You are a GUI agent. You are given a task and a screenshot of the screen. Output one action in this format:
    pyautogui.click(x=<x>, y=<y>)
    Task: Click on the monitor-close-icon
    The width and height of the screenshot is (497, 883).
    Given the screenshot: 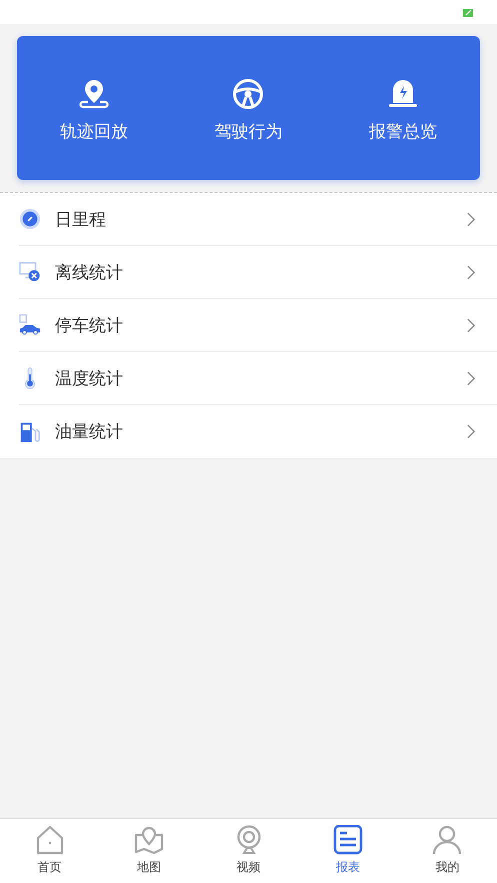 What is the action you would take?
    pyautogui.click(x=30, y=272)
    